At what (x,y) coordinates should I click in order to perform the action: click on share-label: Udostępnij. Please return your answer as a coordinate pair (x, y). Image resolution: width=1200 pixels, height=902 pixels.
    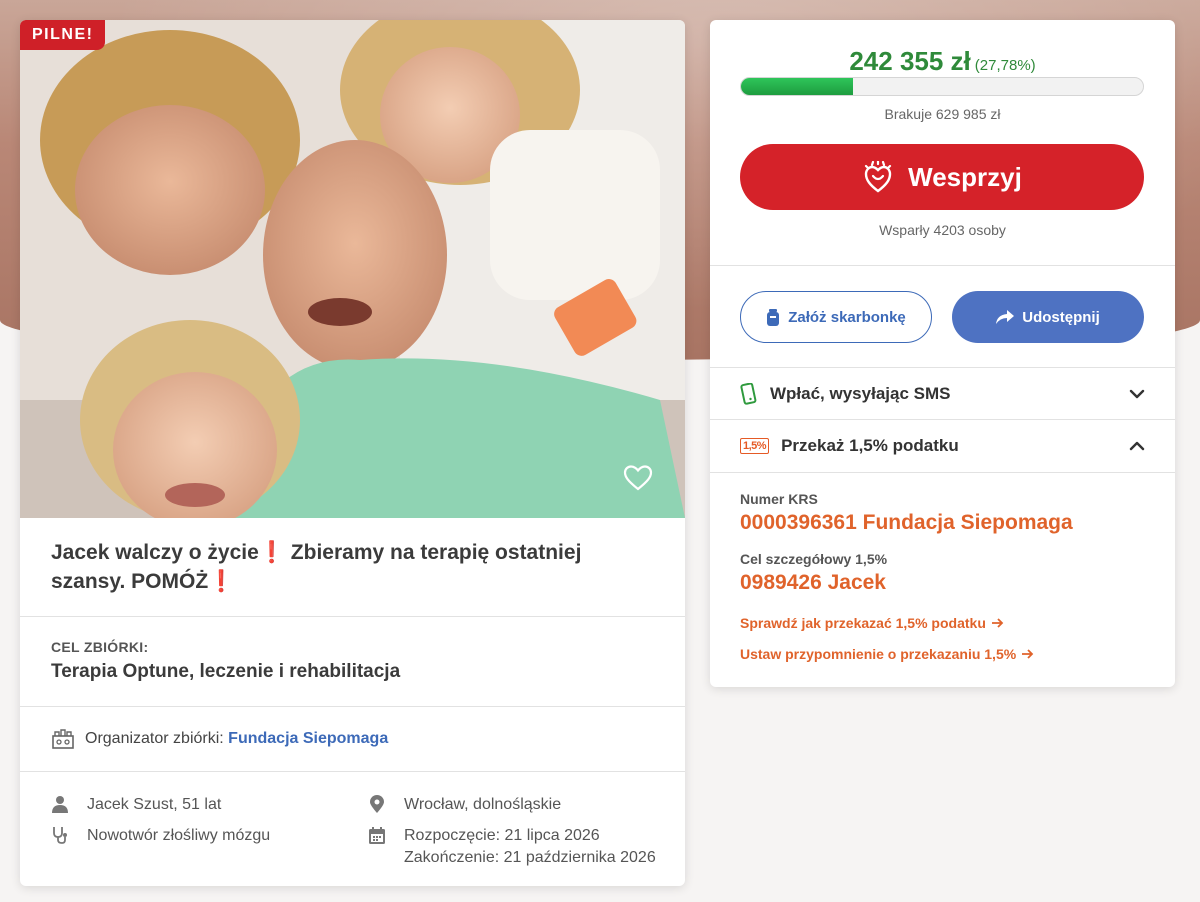
    Looking at the image, I should click on (1061, 317).